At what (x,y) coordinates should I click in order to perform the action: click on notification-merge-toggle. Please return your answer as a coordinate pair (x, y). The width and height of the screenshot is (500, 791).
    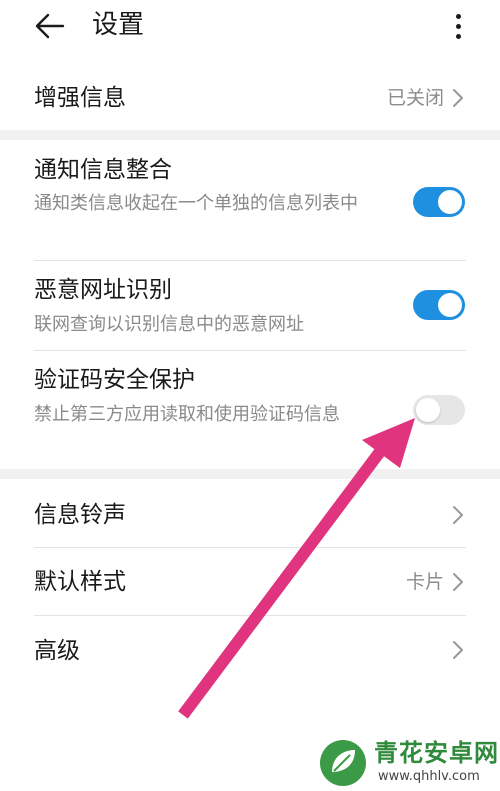
    Looking at the image, I should click on (439, 202).